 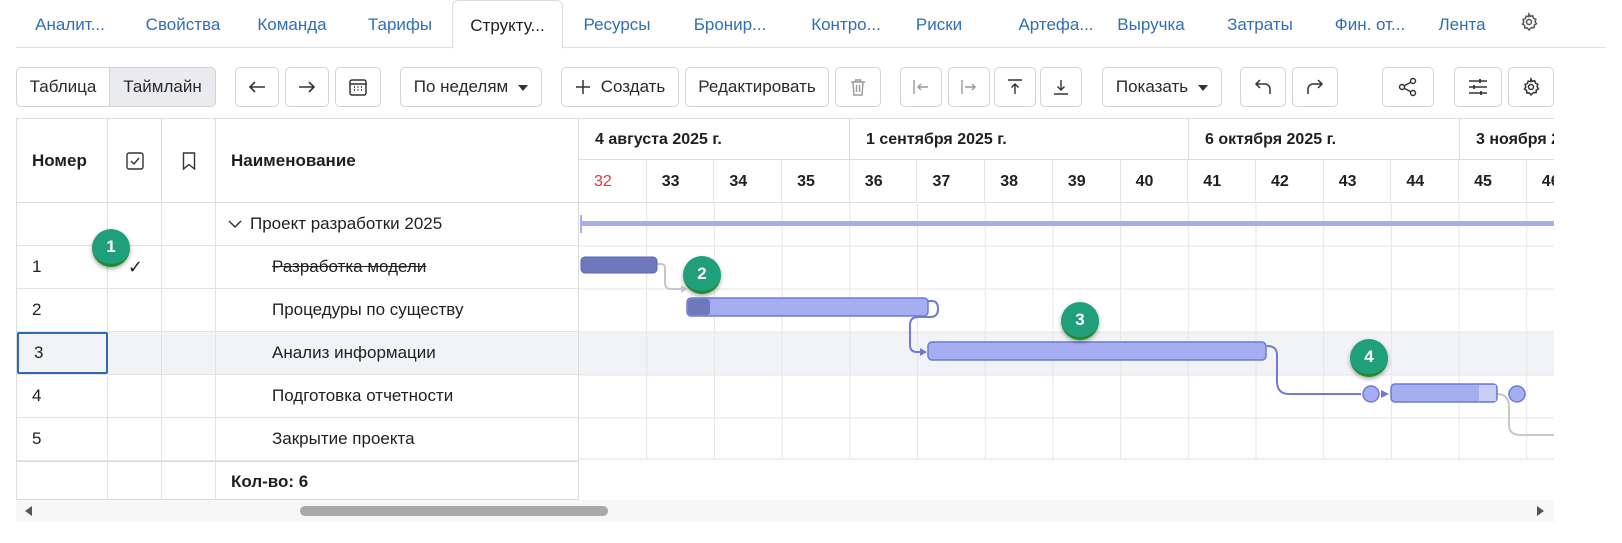 What do you see at coordinates (135, 161) in the screenshot?
I see `column-header-check` at bounding box center [135, 161].